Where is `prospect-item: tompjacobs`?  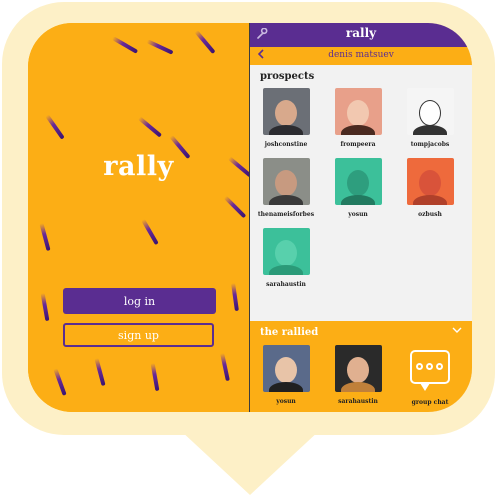 prospect-item: tompjacobs is located at coordinates (430, 118).